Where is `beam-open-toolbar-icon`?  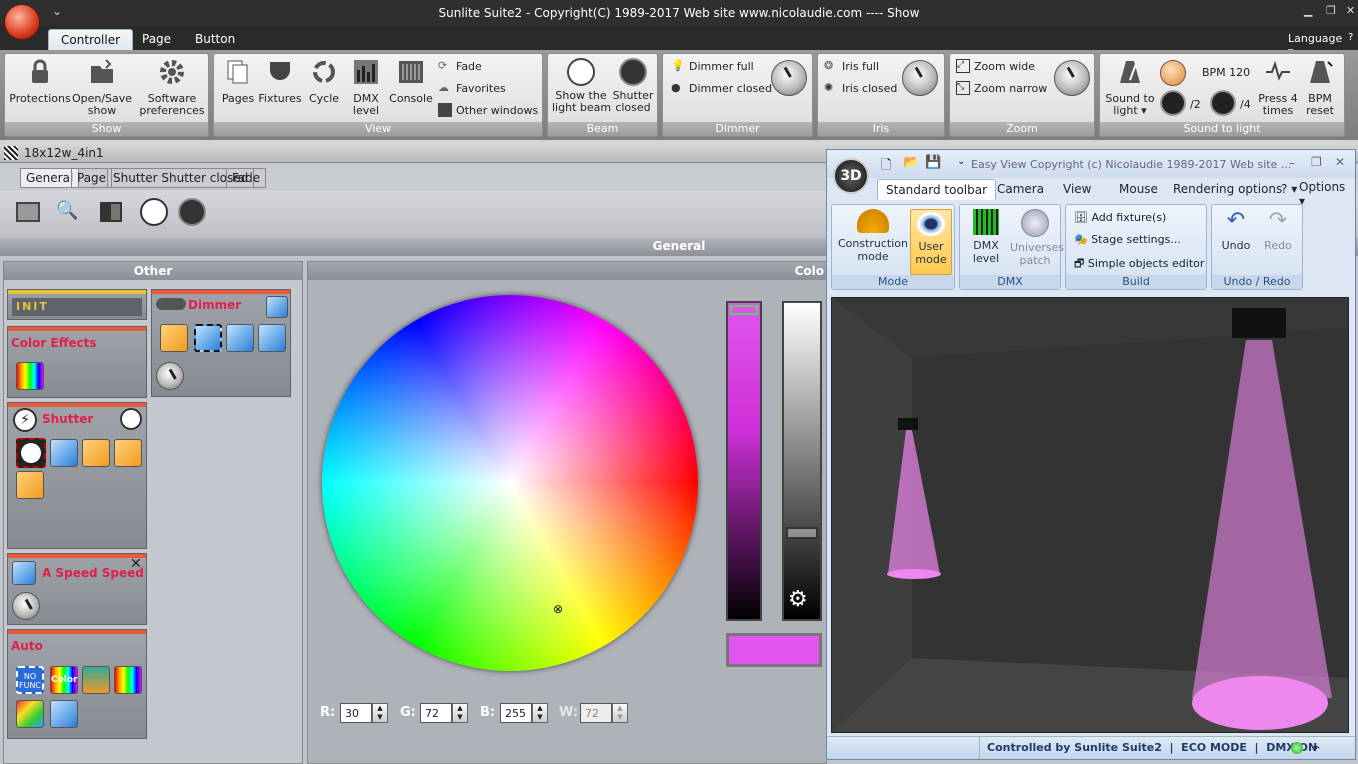 beam-open-toolbar-icon is located at coordinates (154, 212).